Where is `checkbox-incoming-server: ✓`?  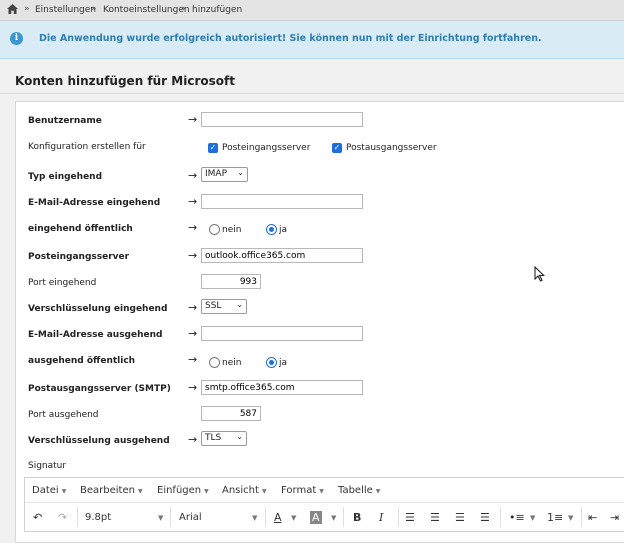 checkbox-incoming-server: ✓ is located at coordinates (213, 148).